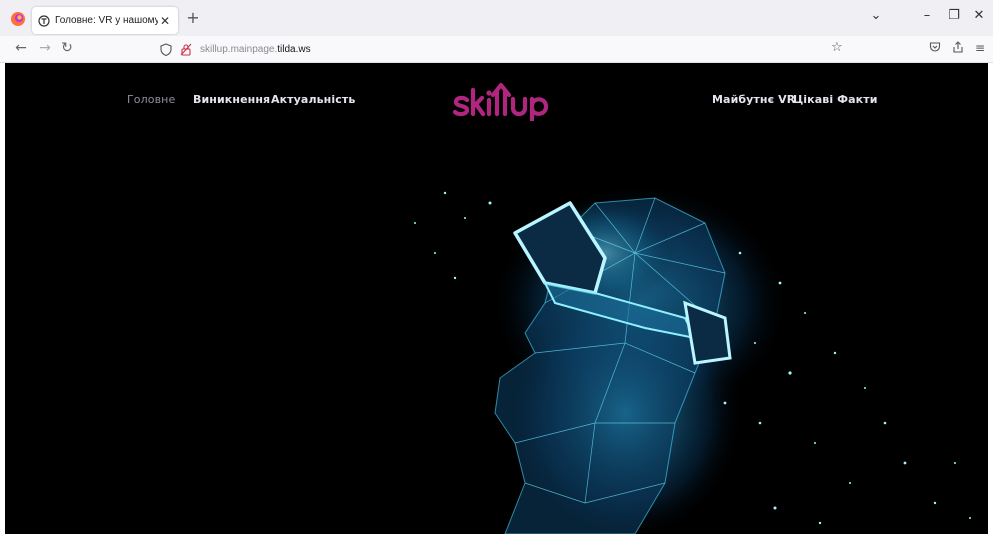 Image resolution: width=993 pixels, height=534 pixels. I want to click on nav-link-interesting-facts: Цікаві Факти, so click(835, 99).